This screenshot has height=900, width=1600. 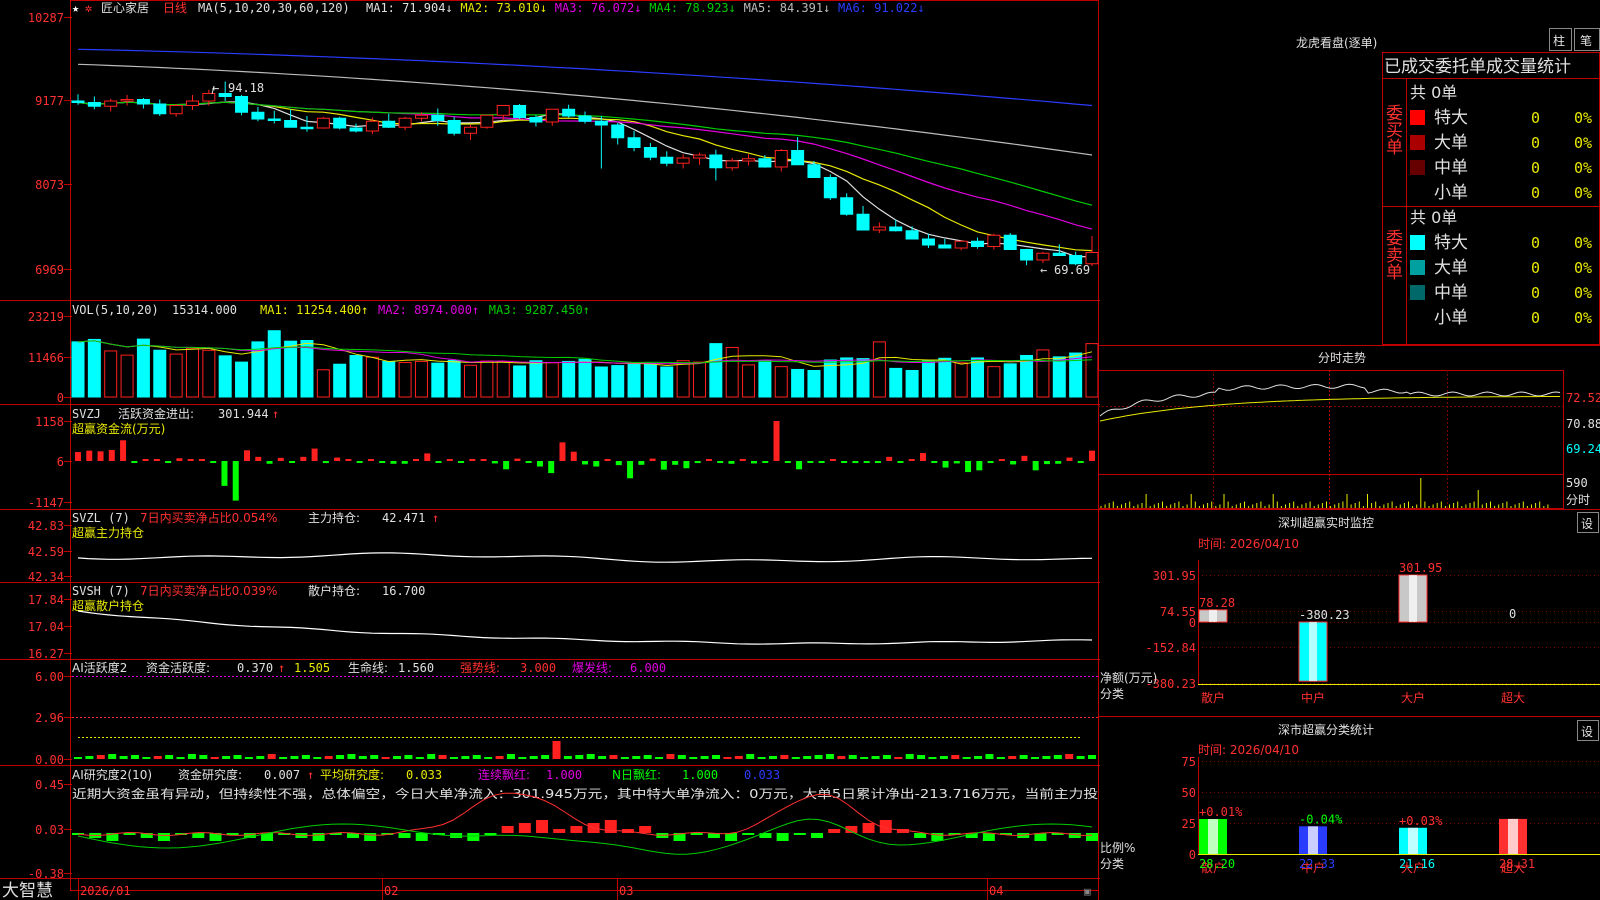 I want to click on gear-icon: ✲, so click(x=88, y=8).